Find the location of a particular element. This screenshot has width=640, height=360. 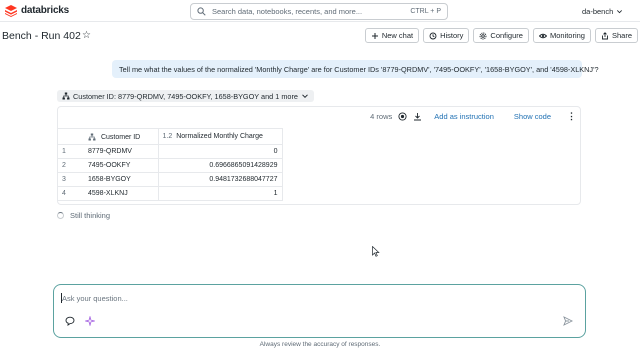

customer-id-cell: 4598-XLKNJ is located at coordinates (121, 193).